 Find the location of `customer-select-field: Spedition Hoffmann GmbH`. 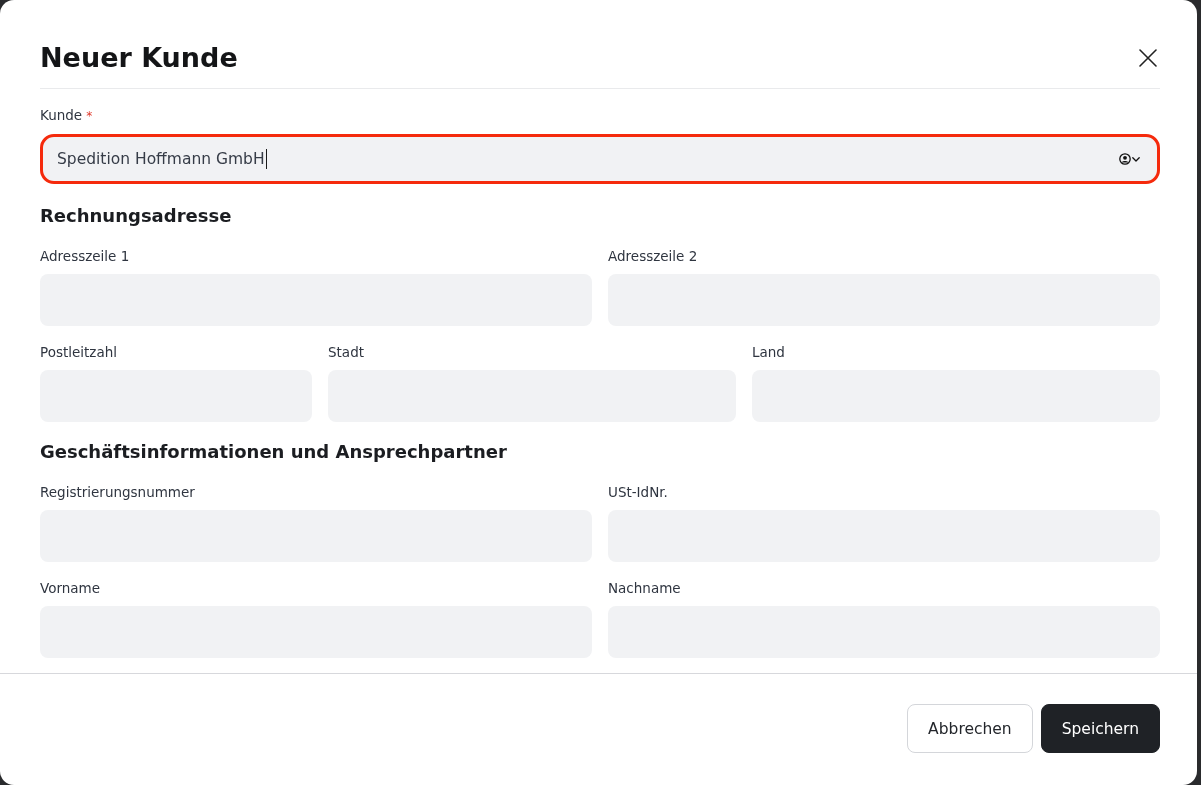

customer-select-field: Spedition Hoffmann GmbH is located at coordinates (600, 159).